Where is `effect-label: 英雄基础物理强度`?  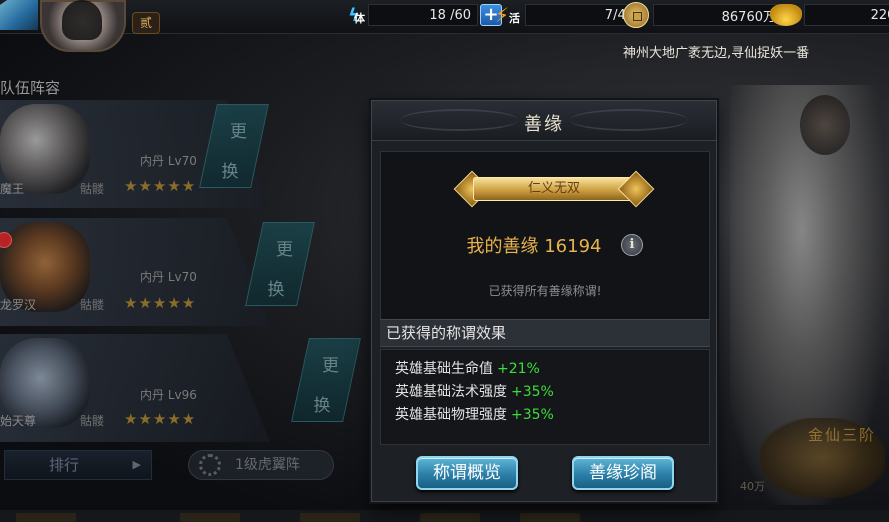
effect-label: 英雄基础物理强度 is located at coordinates (451, 415).